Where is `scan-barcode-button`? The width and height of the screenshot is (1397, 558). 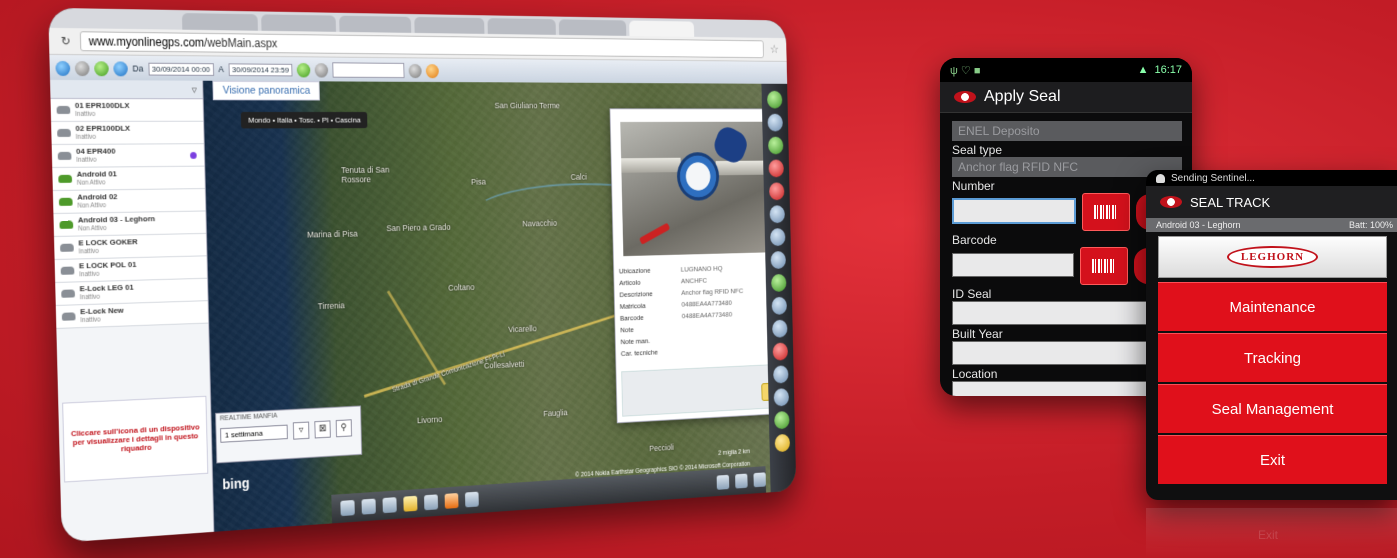 scan-barcode-button is located at coordinates (1104, 266).